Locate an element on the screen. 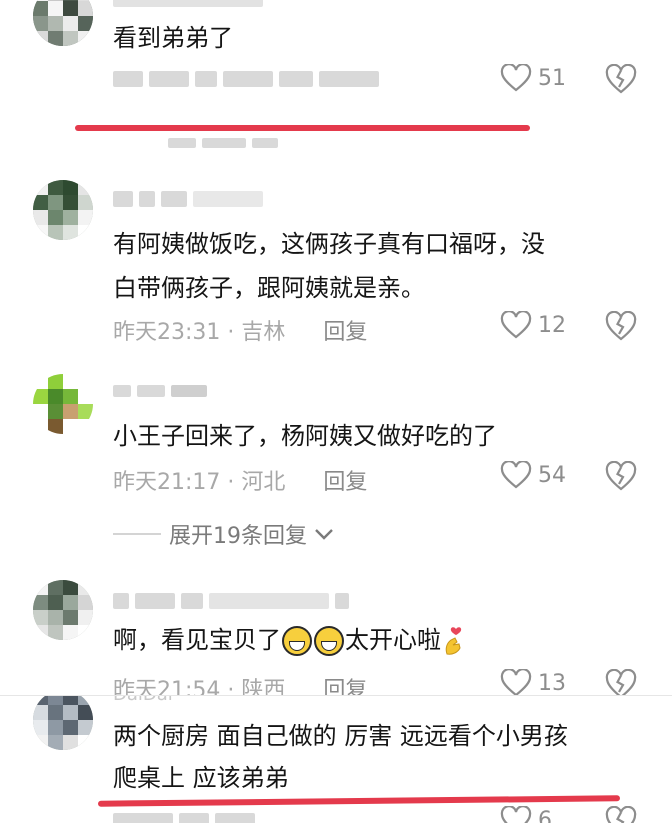  comment-text-line: 白带俩孩子，跟阿姨就是亲。 is located at coordinates (269, 288).